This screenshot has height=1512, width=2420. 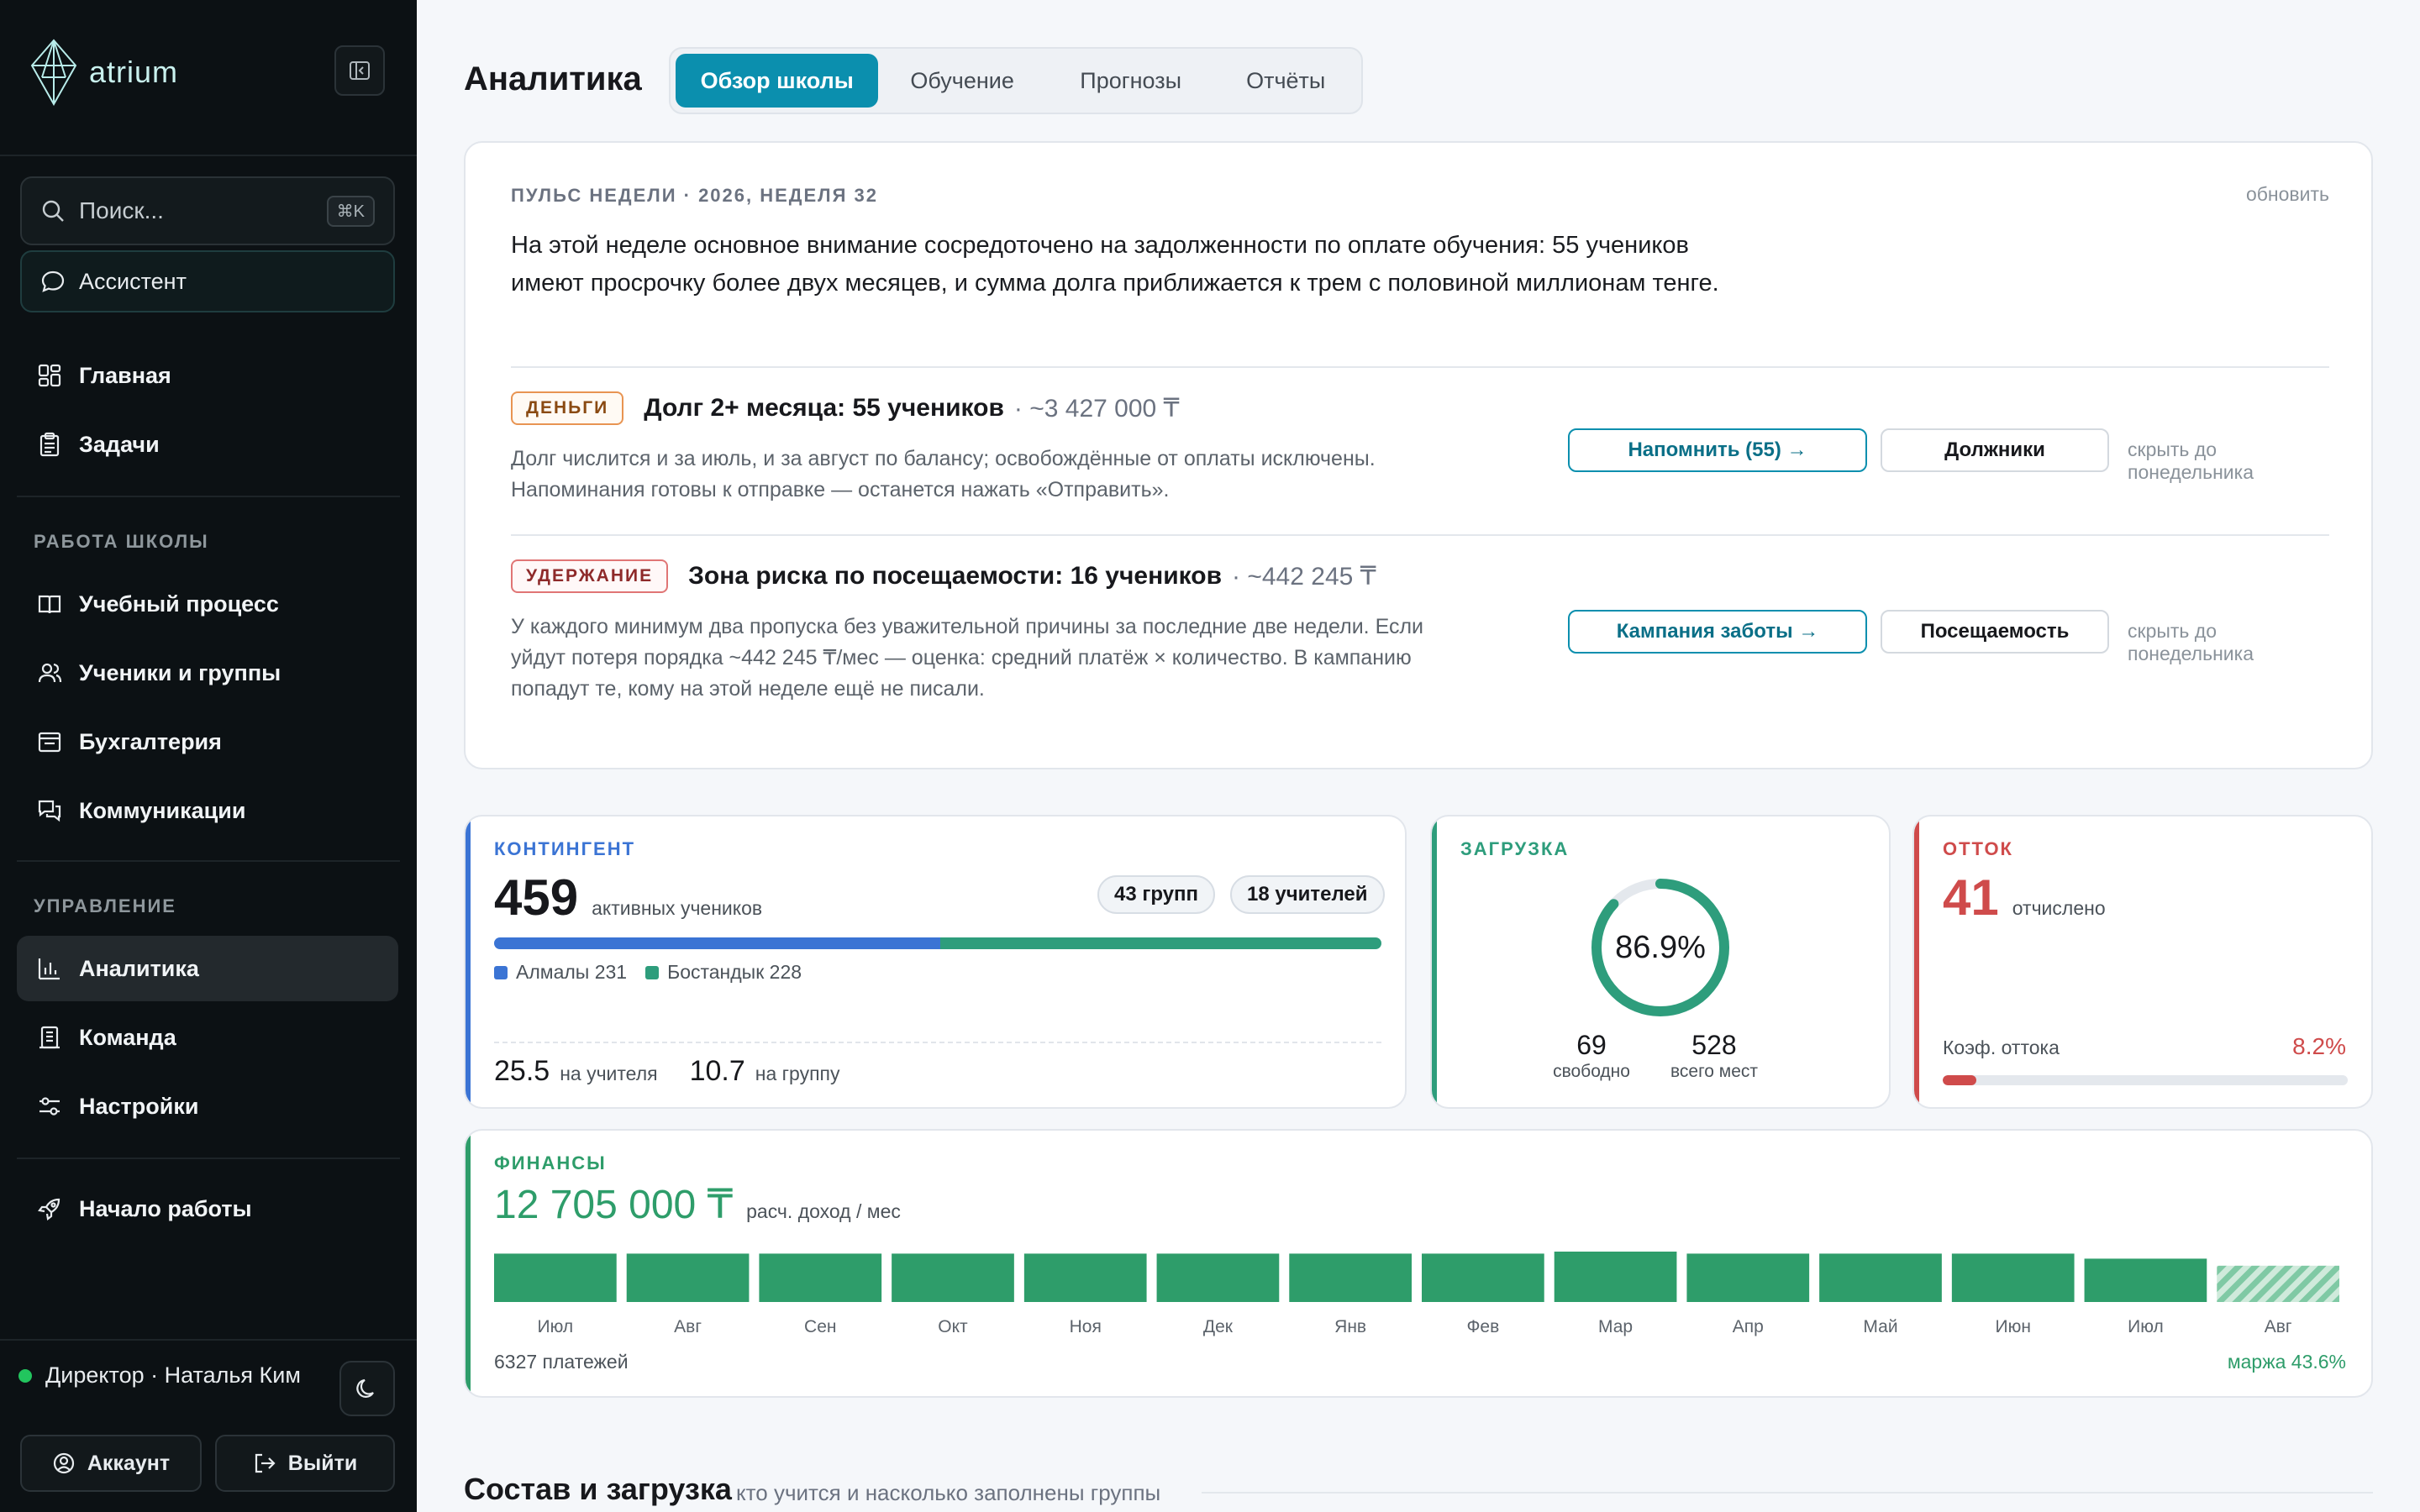 I want to click on nav-learning: Учебный процесс, so click(x=207, y=604).